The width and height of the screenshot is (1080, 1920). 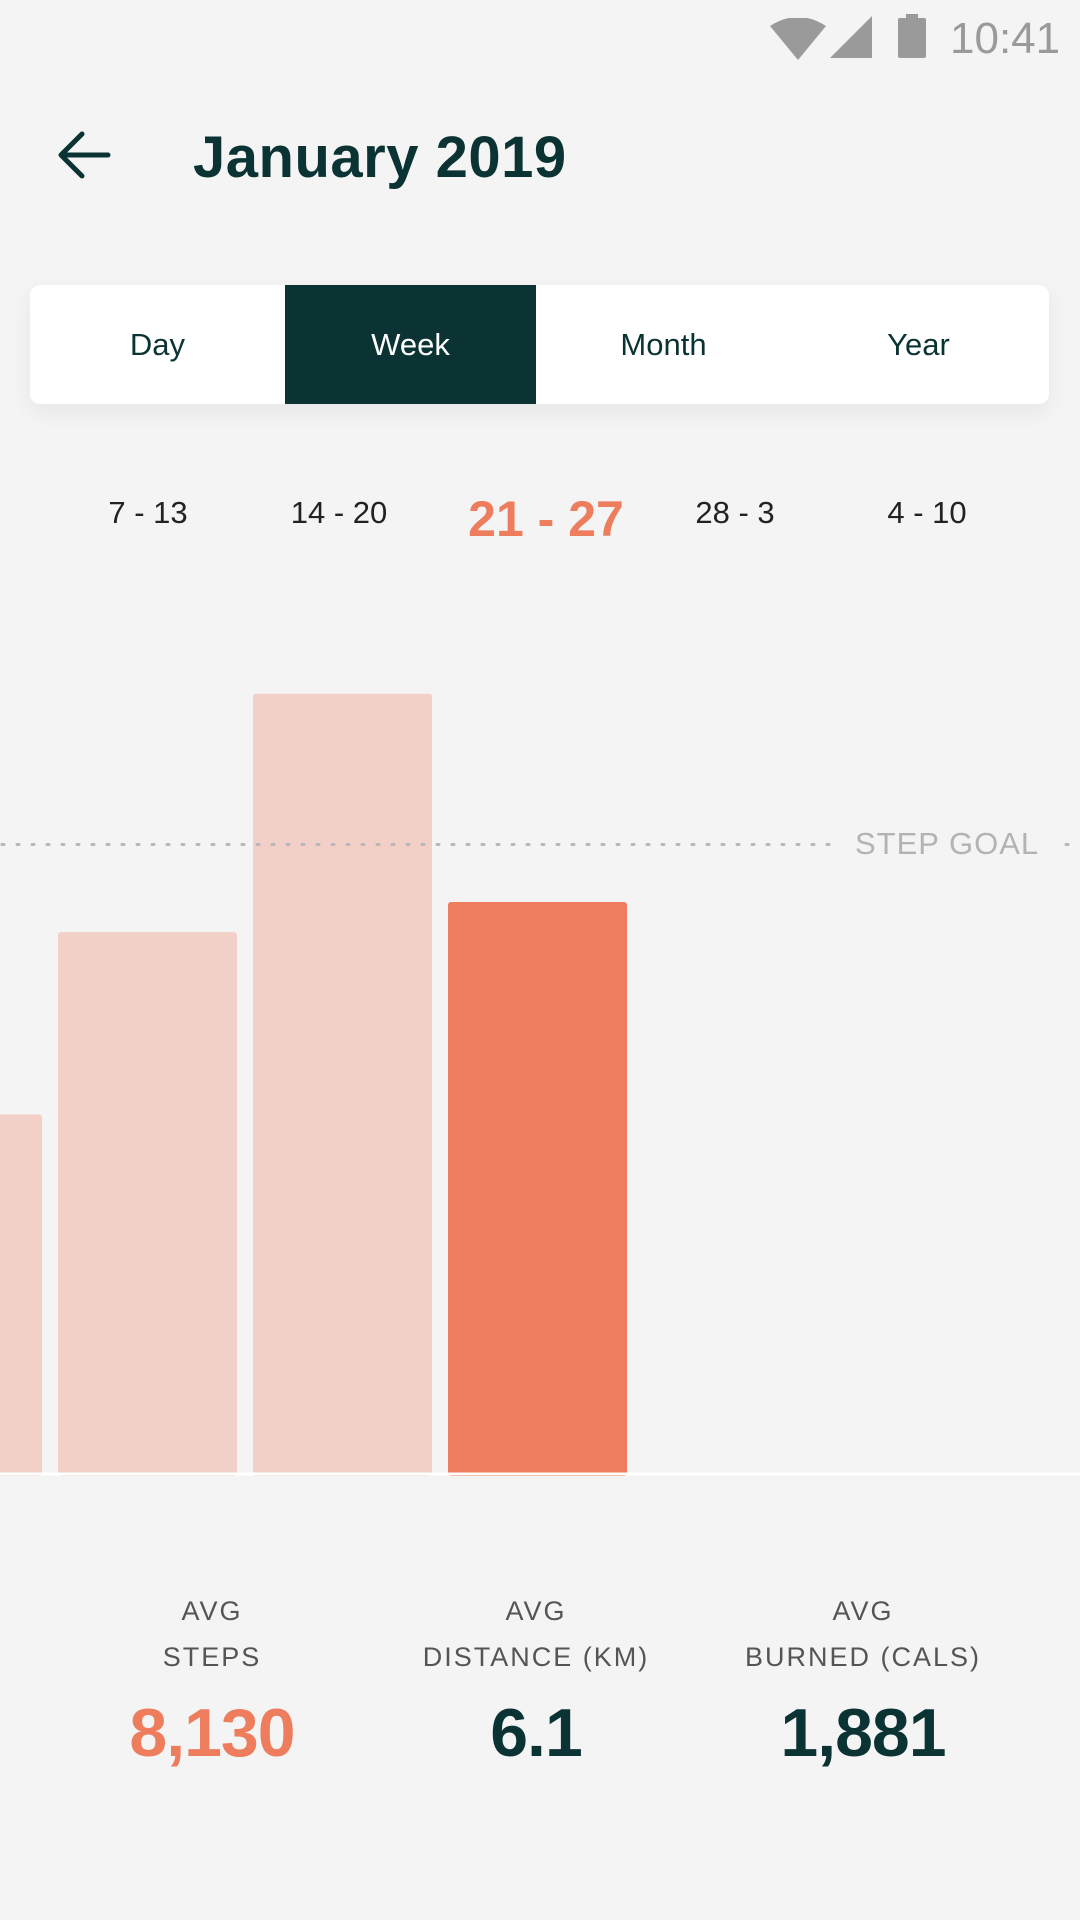 I want to click on stat-value: 8,130, so click(x=212, y=1733).